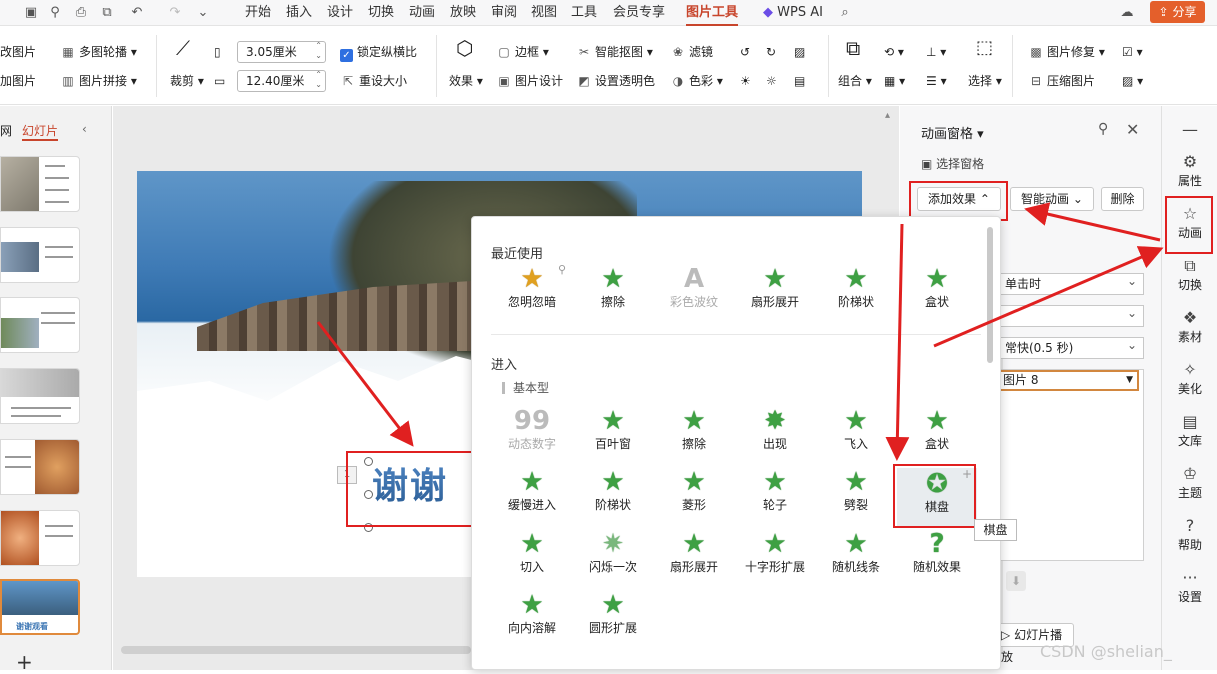  Describe the element at coordinates (1132, 129) in the screenshot. I see `close-icon: ✕` at that location.